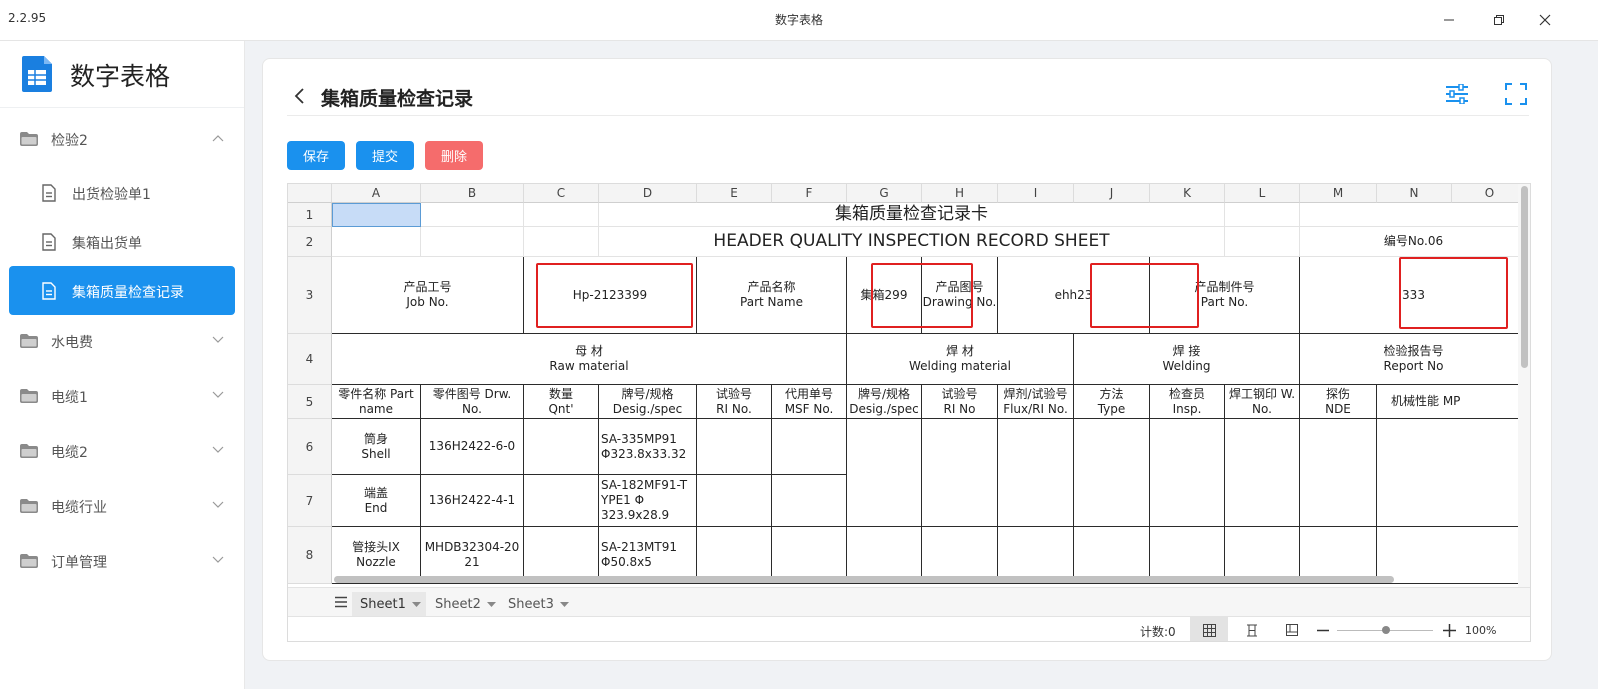 The image size is (1598, 689). Describe the element at coordinates (1409, 295) in the screenshot. I see `part-no-value: 333` at that location.